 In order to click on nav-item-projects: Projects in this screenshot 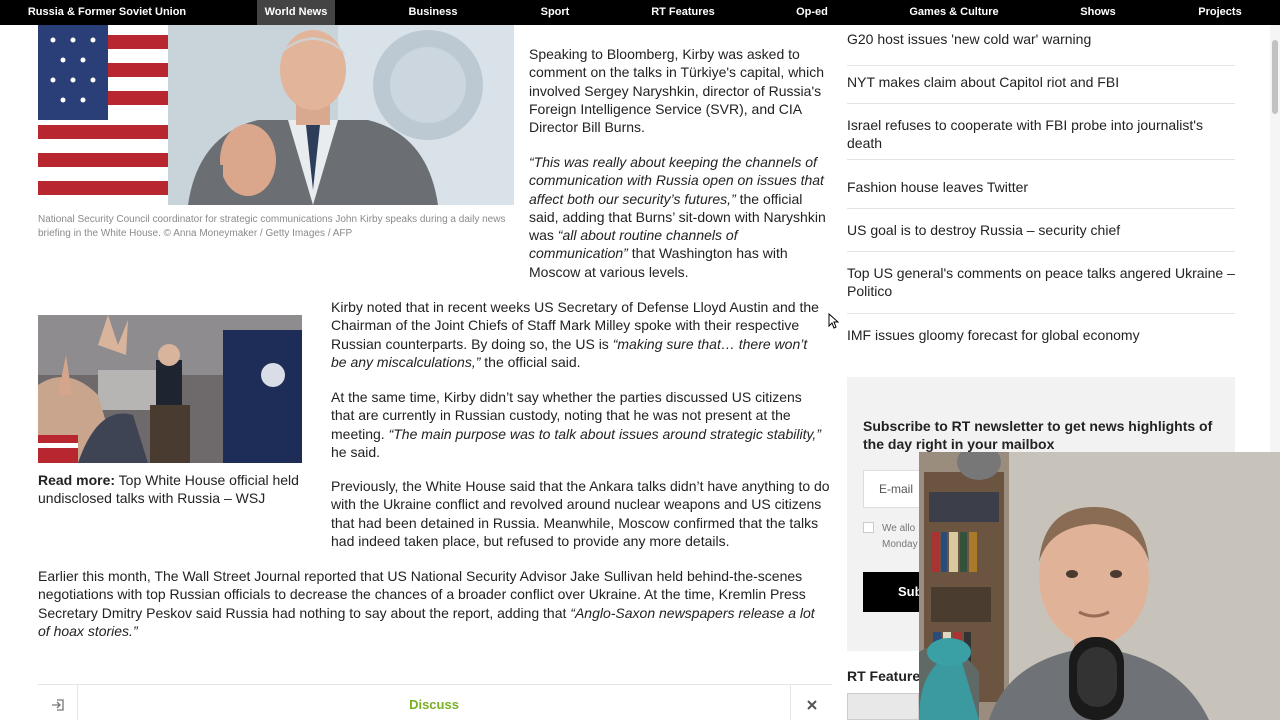, I will do `click(1220, 12)`.